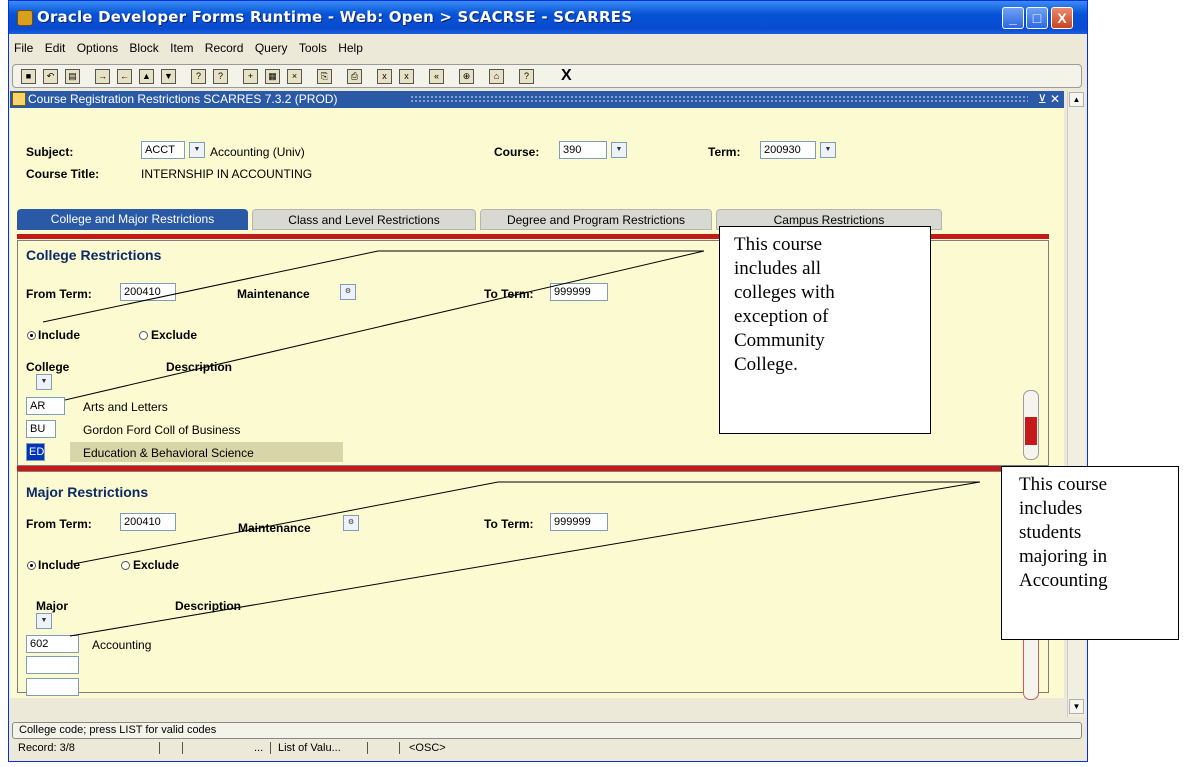  What do you see at coordinates (778, 268) in the screenshot?
I see `college-callout-line: includes all` at bounding box center [778, 268].